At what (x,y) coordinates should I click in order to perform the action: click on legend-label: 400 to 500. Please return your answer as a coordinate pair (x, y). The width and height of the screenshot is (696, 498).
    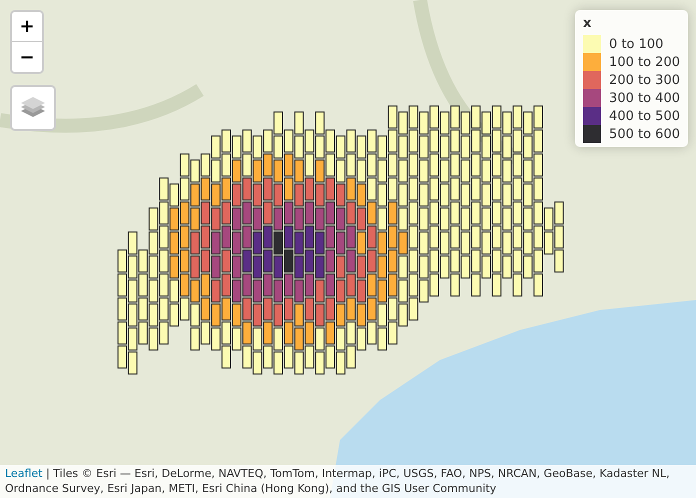
    Looking at the image, I should click on (644, 116).